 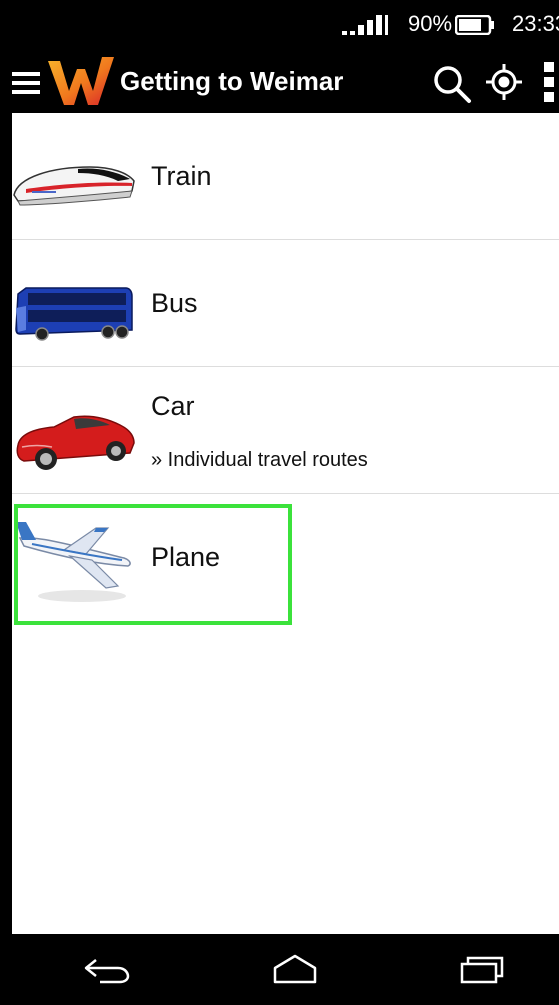 I want to click on list-item-label: Plane, so click(x=186, y=557).